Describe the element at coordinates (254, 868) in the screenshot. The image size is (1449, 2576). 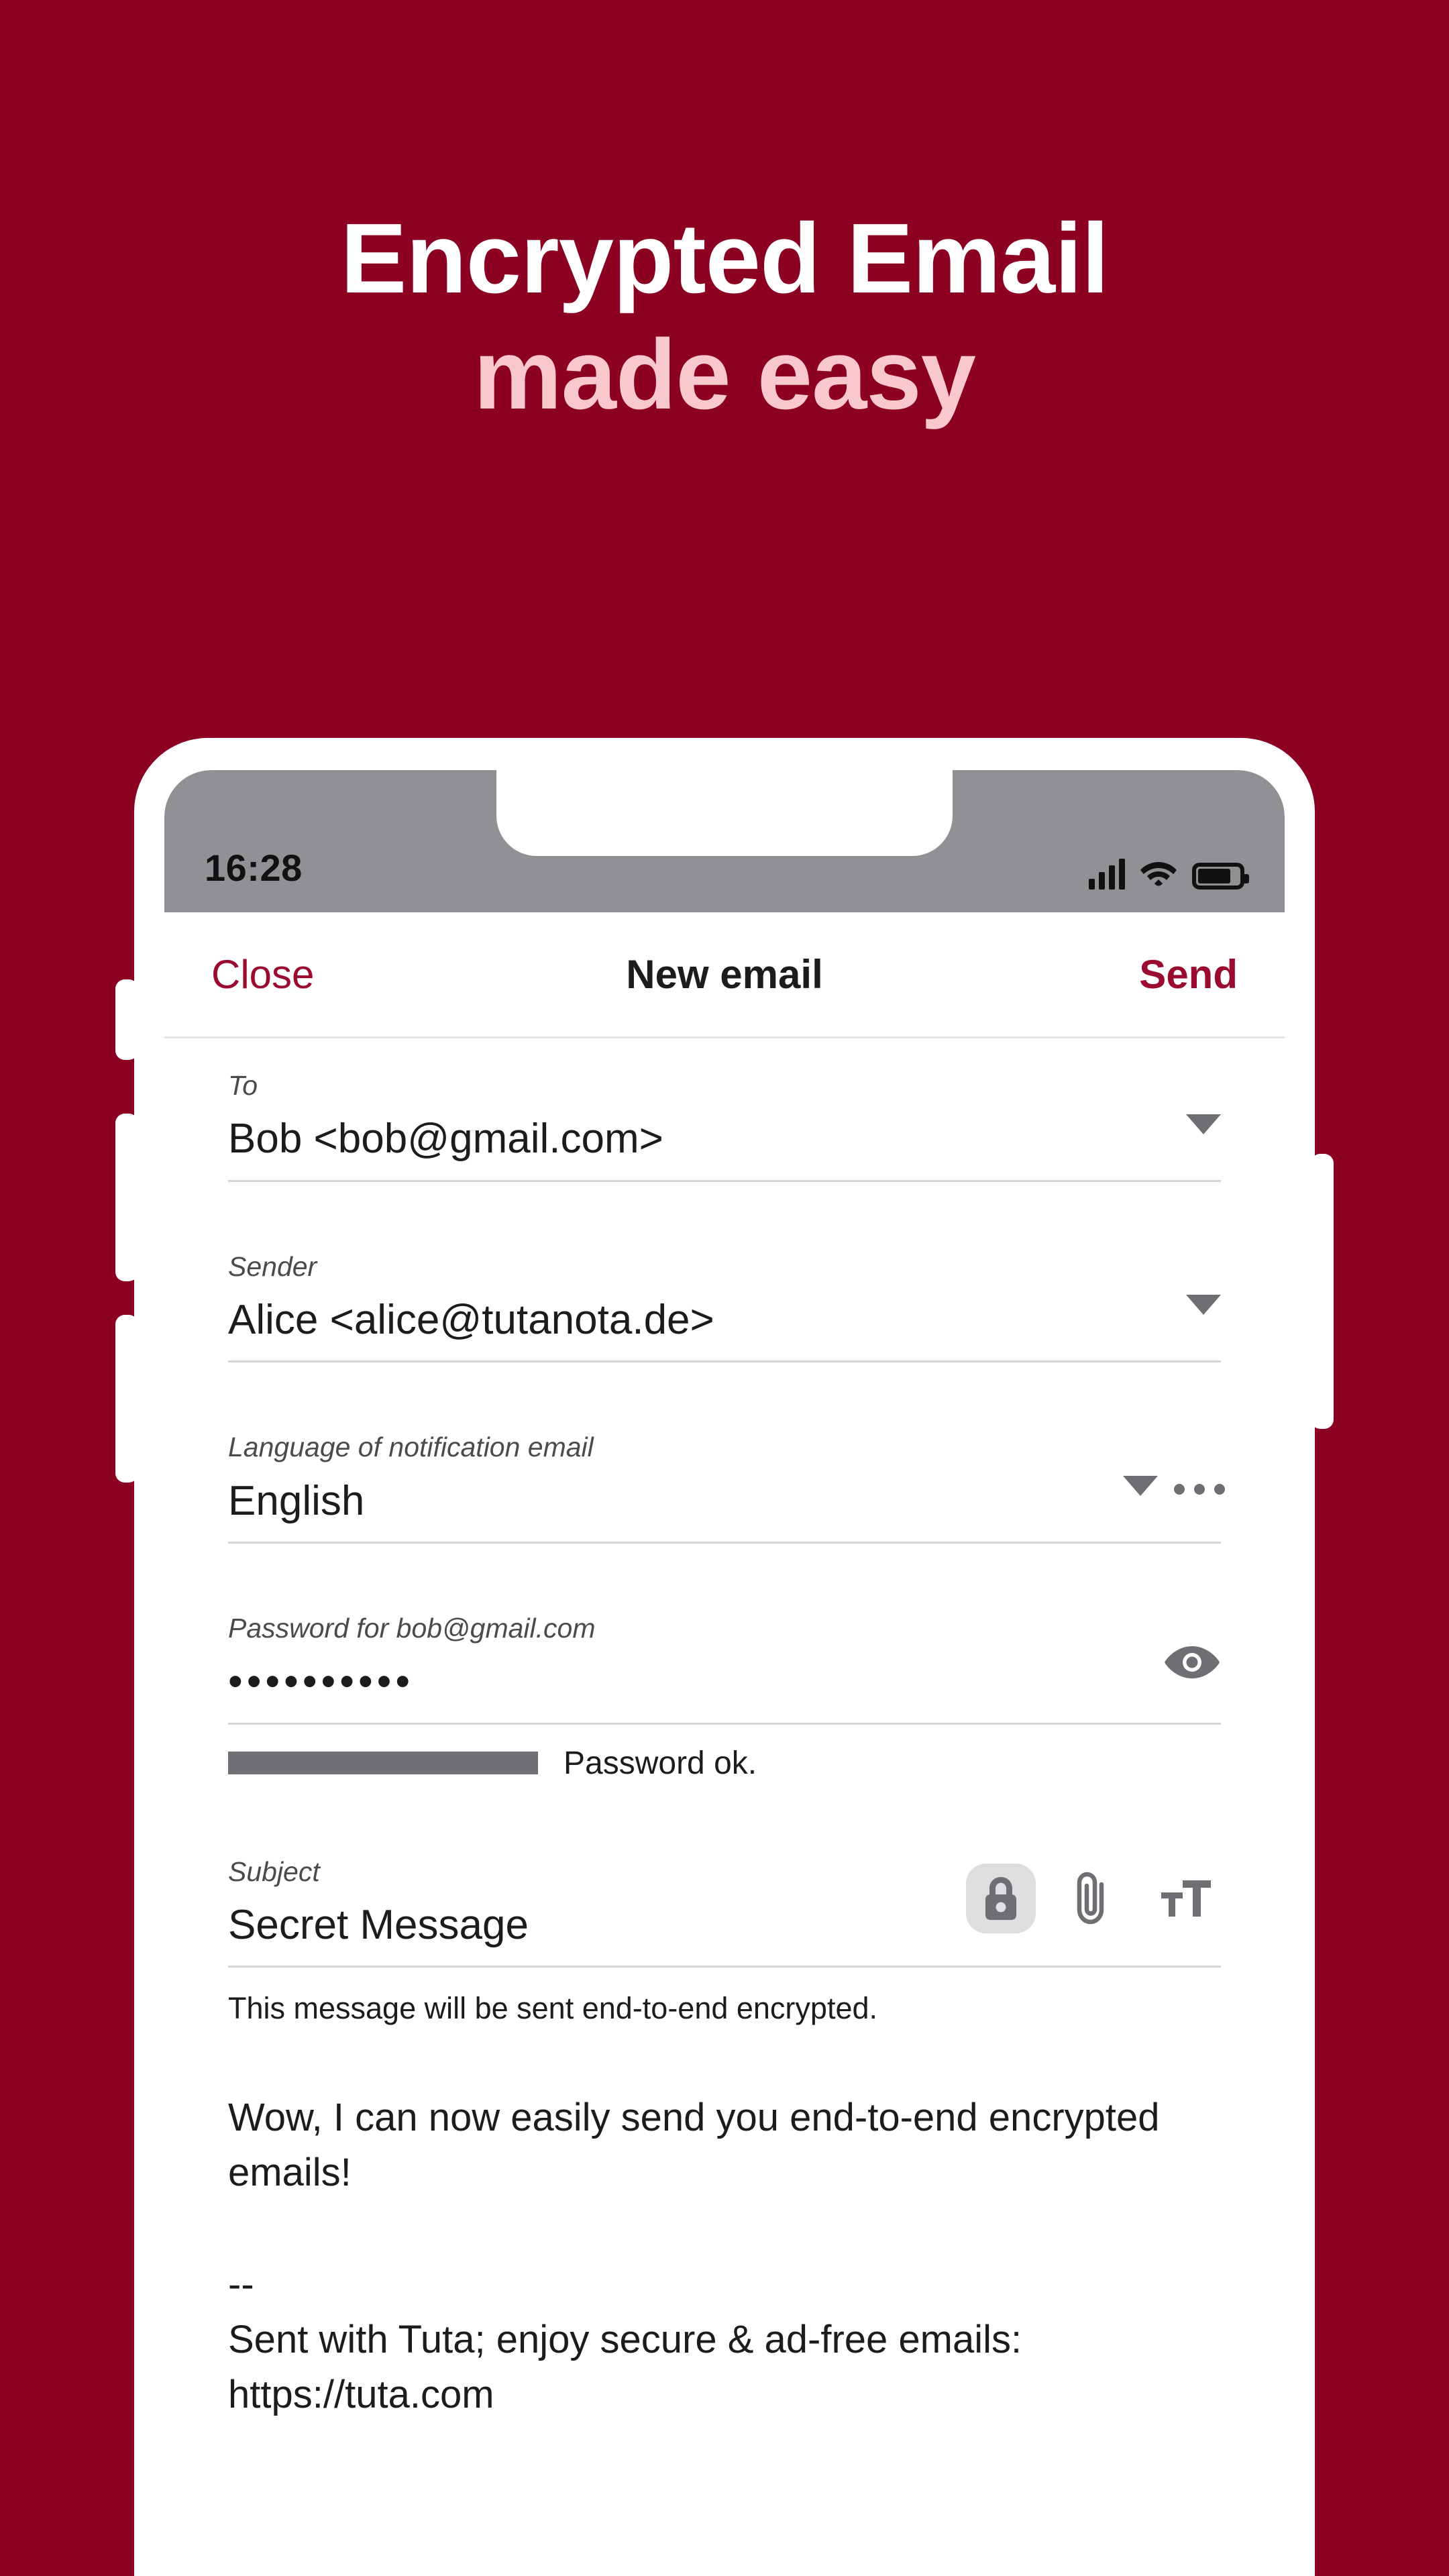
I see `status-bar-clock: 16:28` at that location.